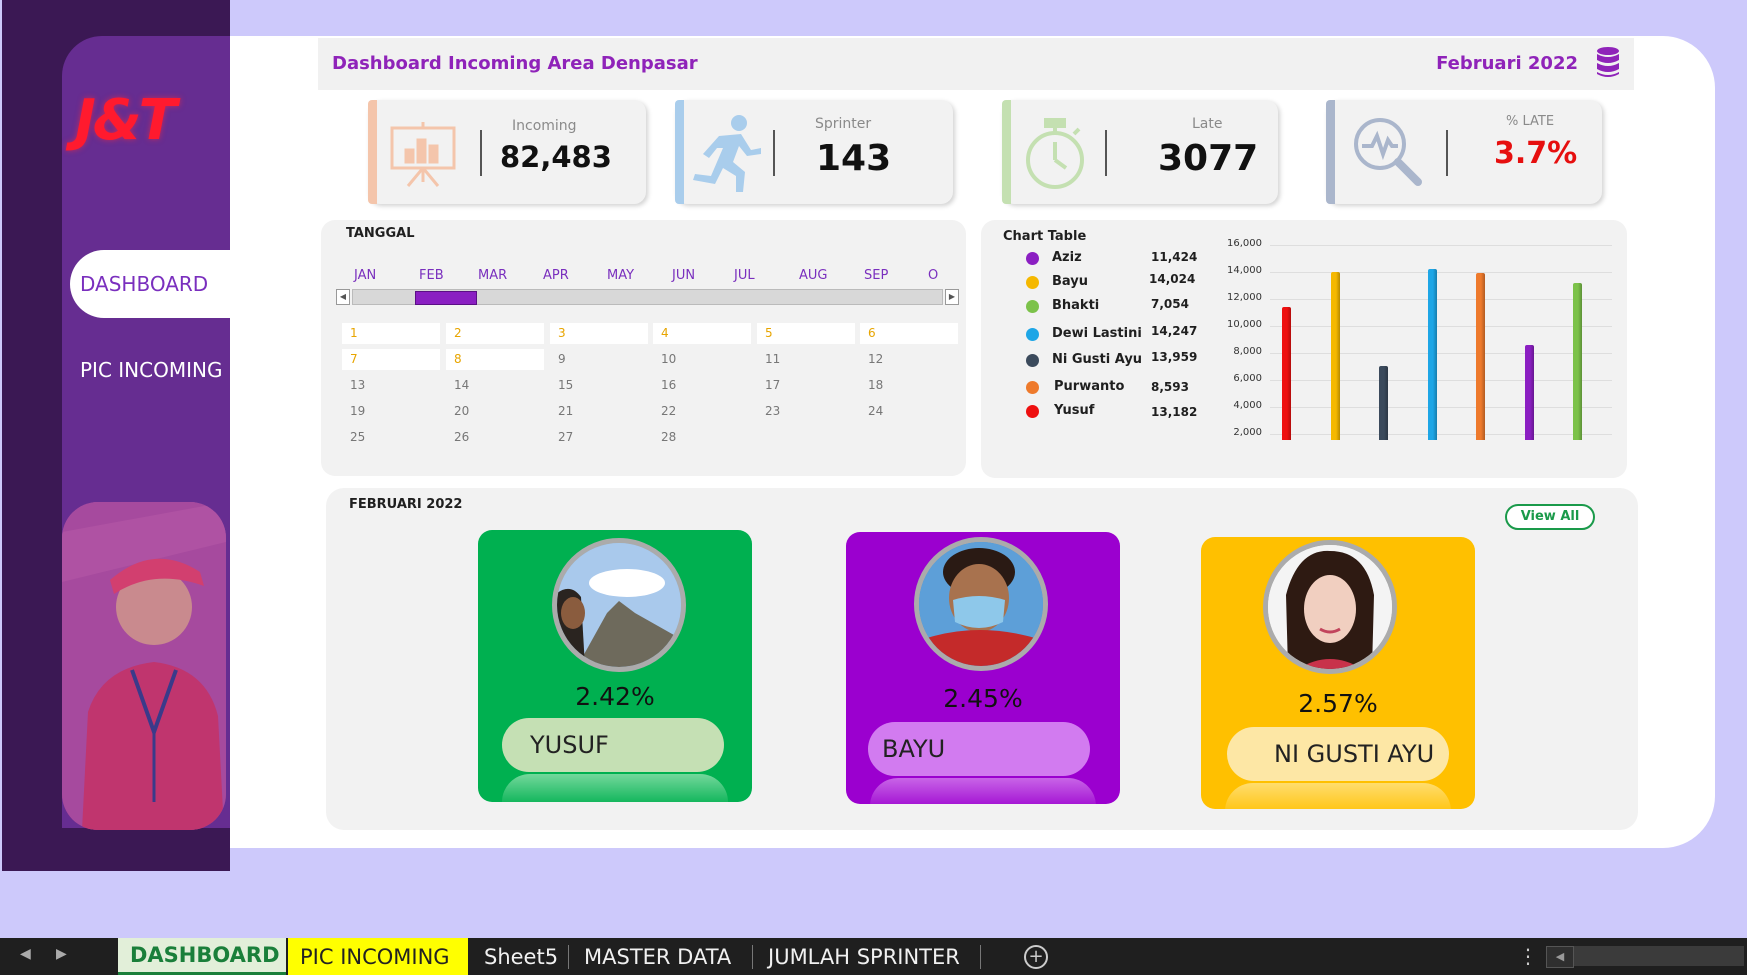 Image resolution: width=1747 pixels, height=975 pixels. Describe the element at coordinates (391, 411) in the screenshot. I see `day-cell: 19` at that location.